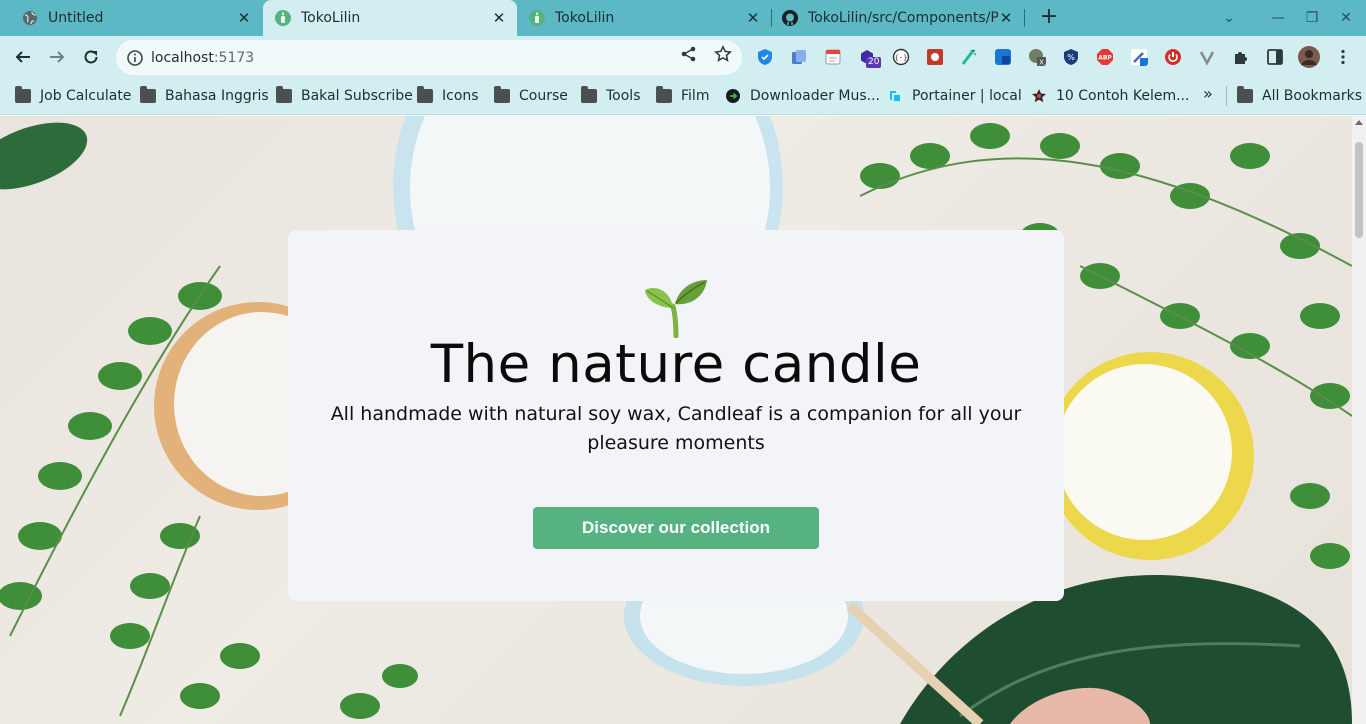  What do you see at coordinates (895, 96) in the screenshot?
I see `portainer-icon` at bounding box center [895, 96].